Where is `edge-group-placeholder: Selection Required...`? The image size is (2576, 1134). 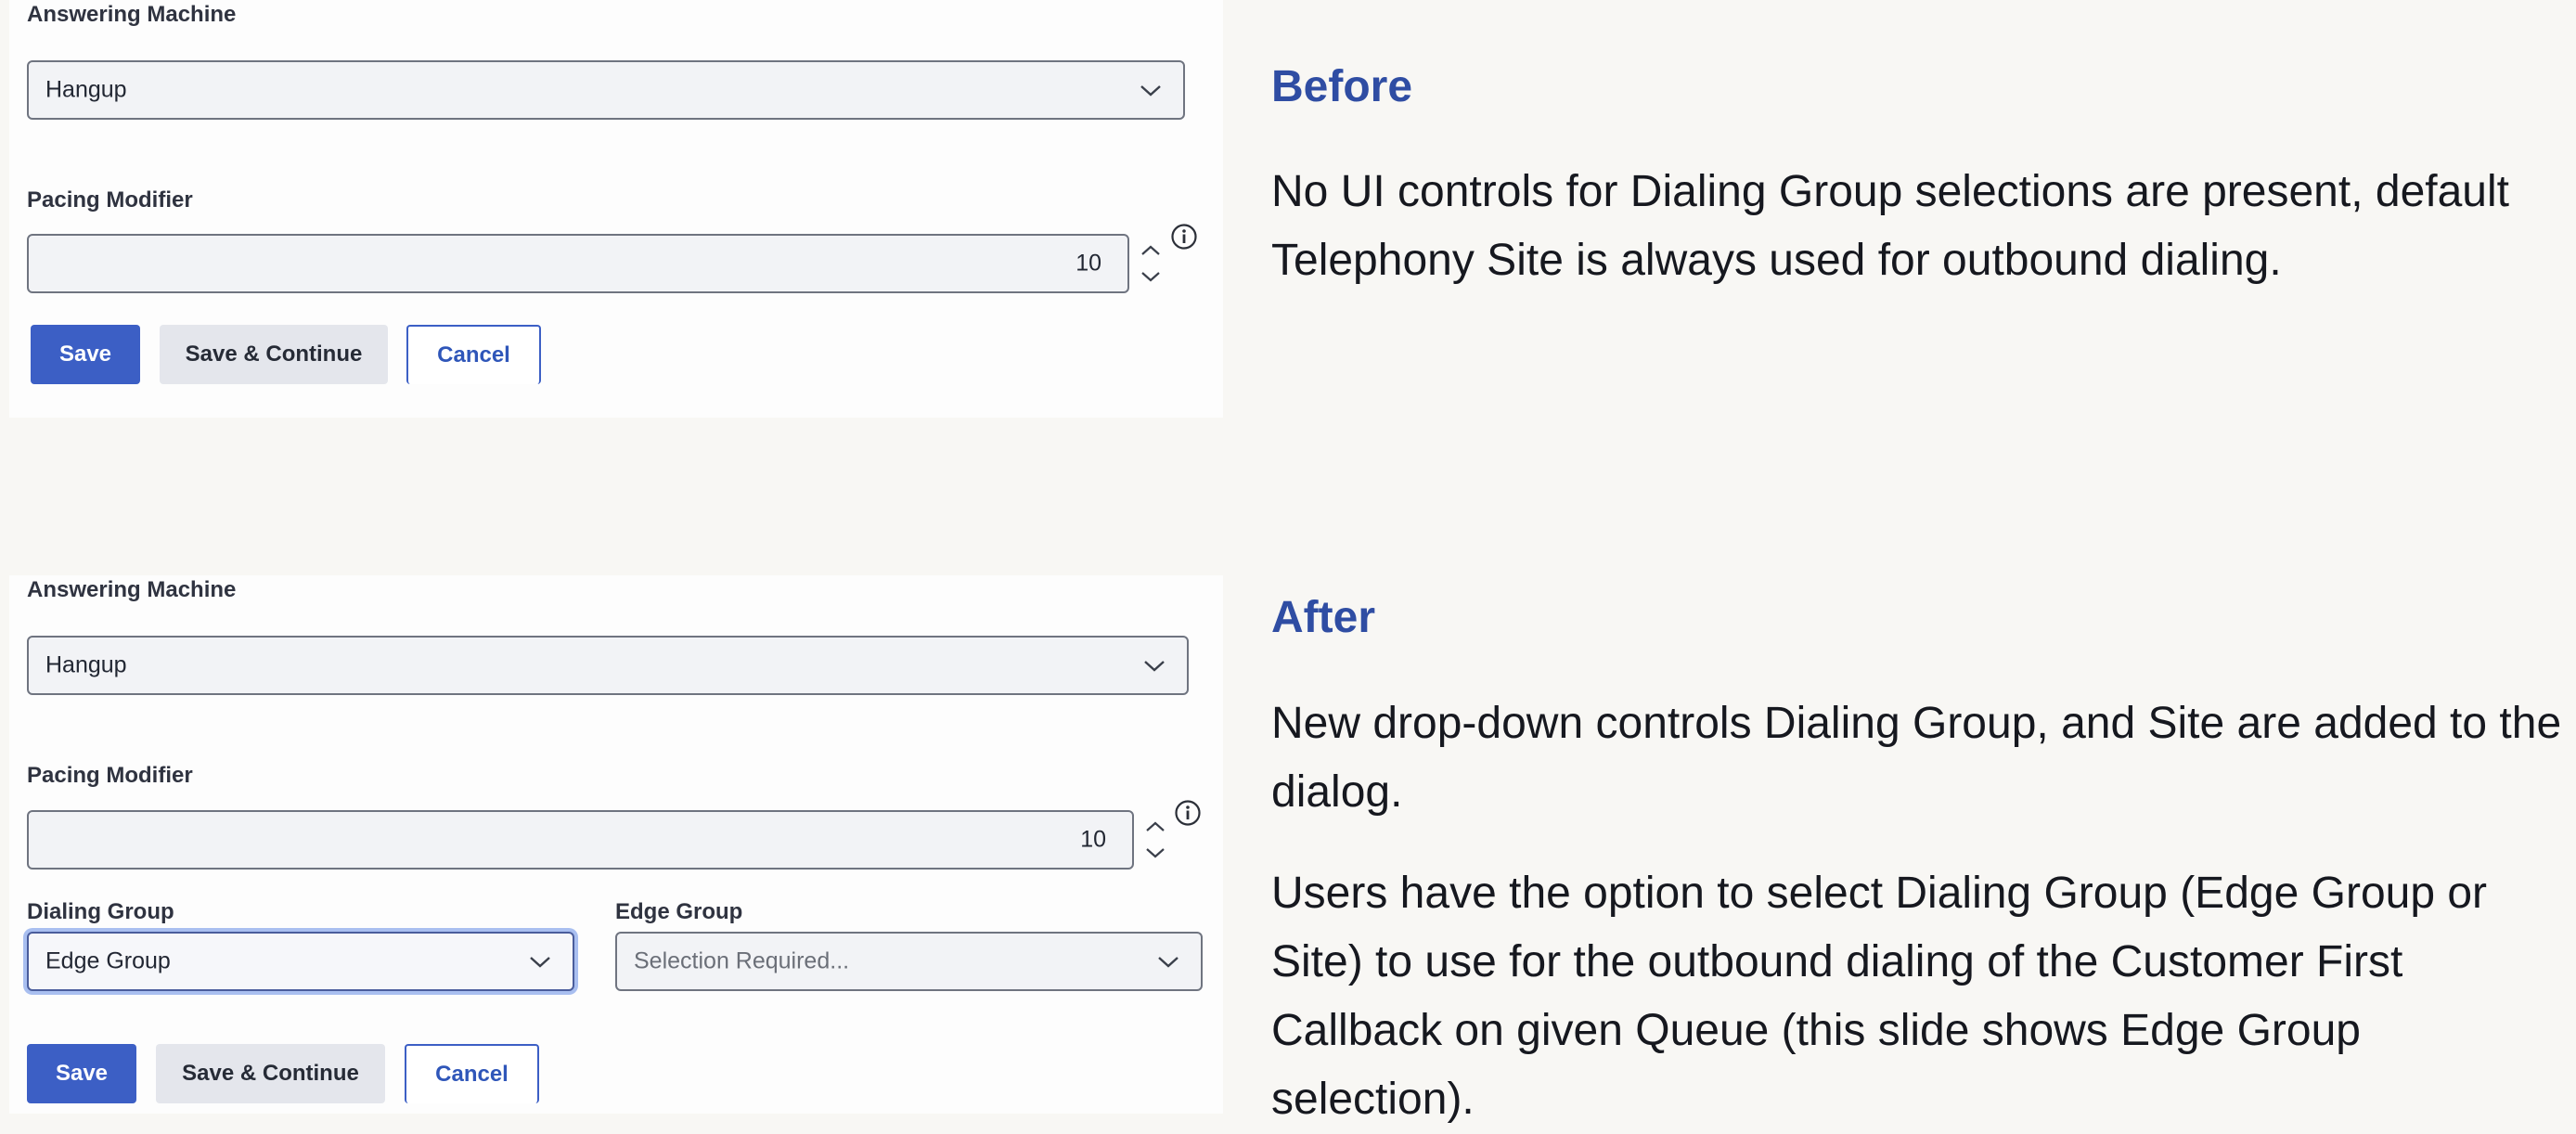 edge-group-placeholder: Selection Required... is located at coordinates (742, 960).